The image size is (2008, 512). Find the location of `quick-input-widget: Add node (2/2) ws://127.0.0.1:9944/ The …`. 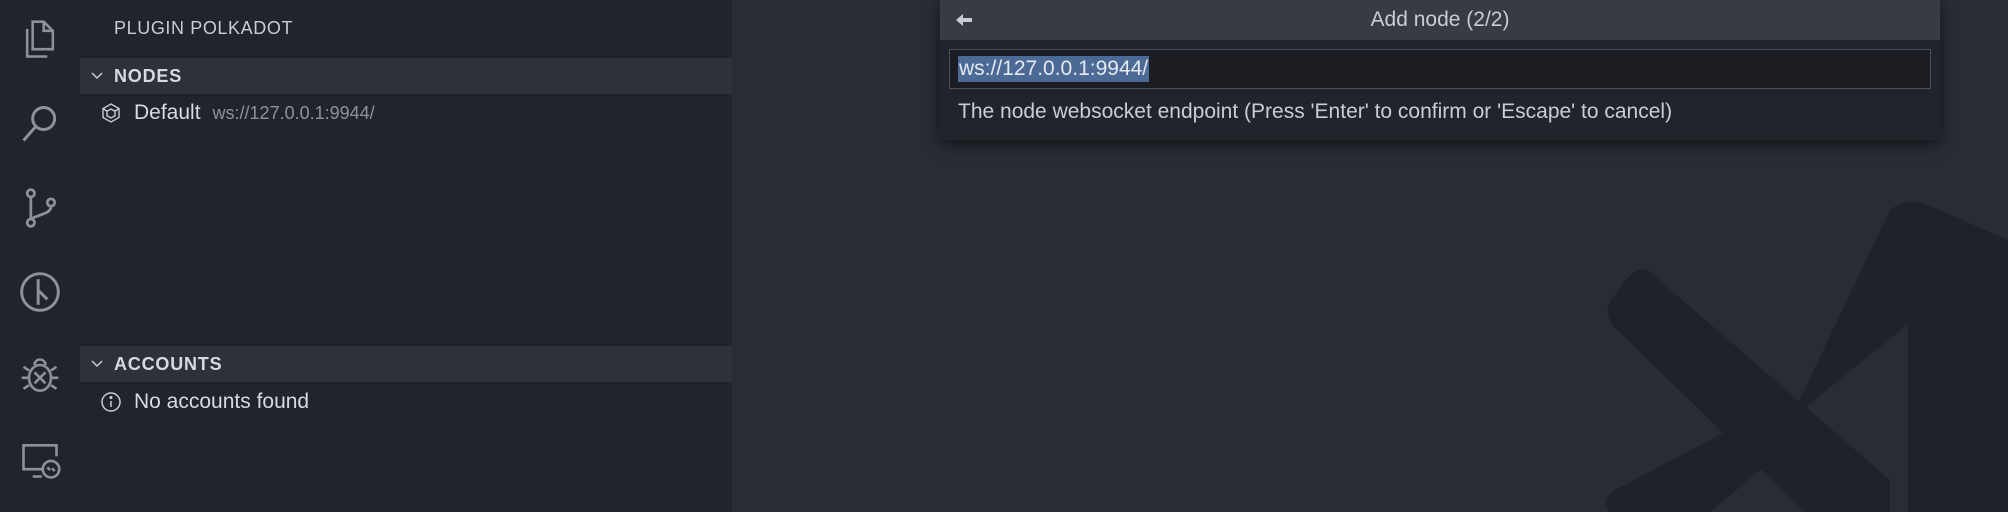

quick-input-widget: Add node (2/2) ws://127.0.0.1:9944/ The … is located at coordinates (1440, 70).